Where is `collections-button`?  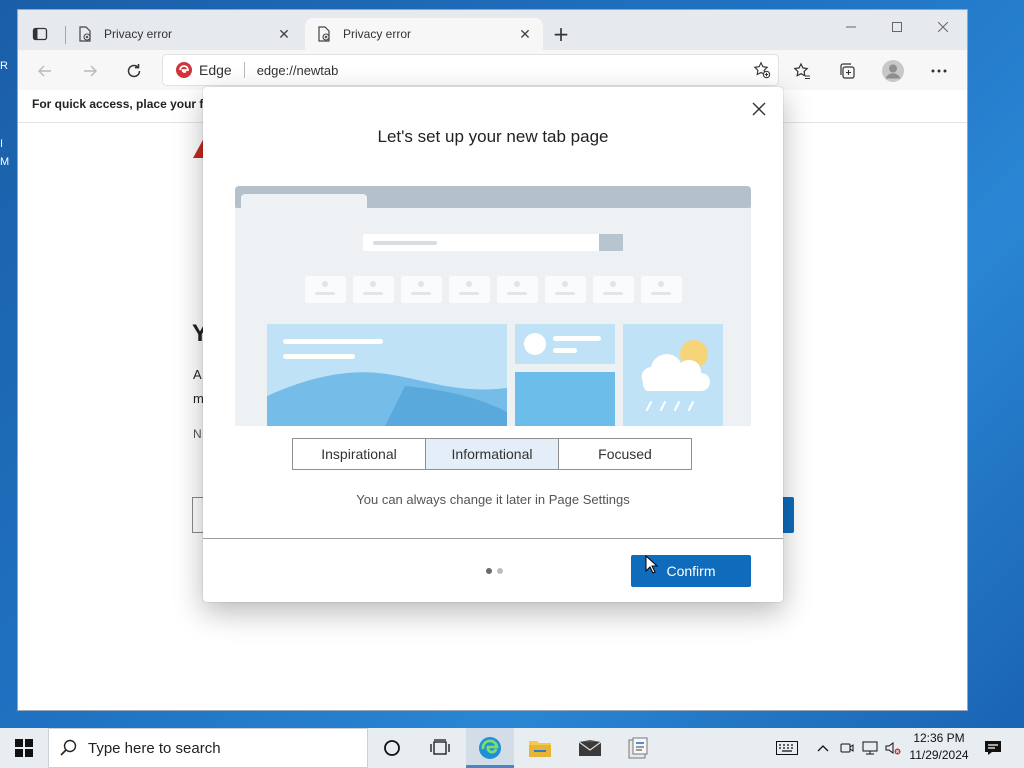 collections-button is located at coordinates (847, 71).